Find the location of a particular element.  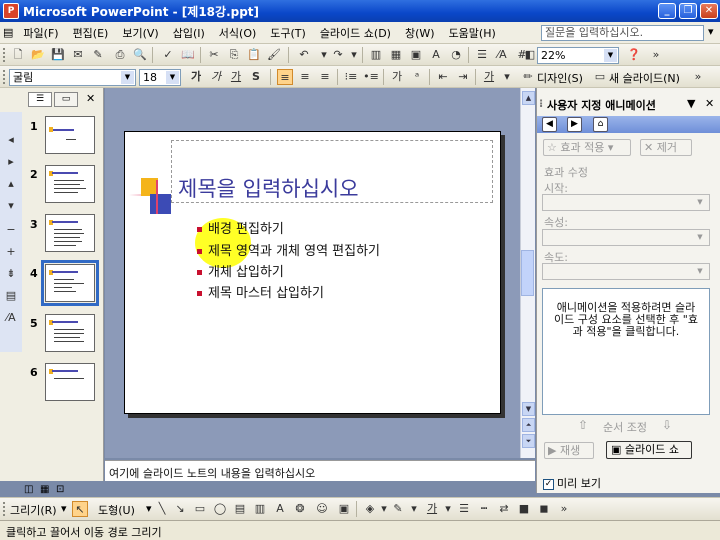

add-effect-button: ☆ 효과 적용 ▾ is located at coordinates (587, 147).